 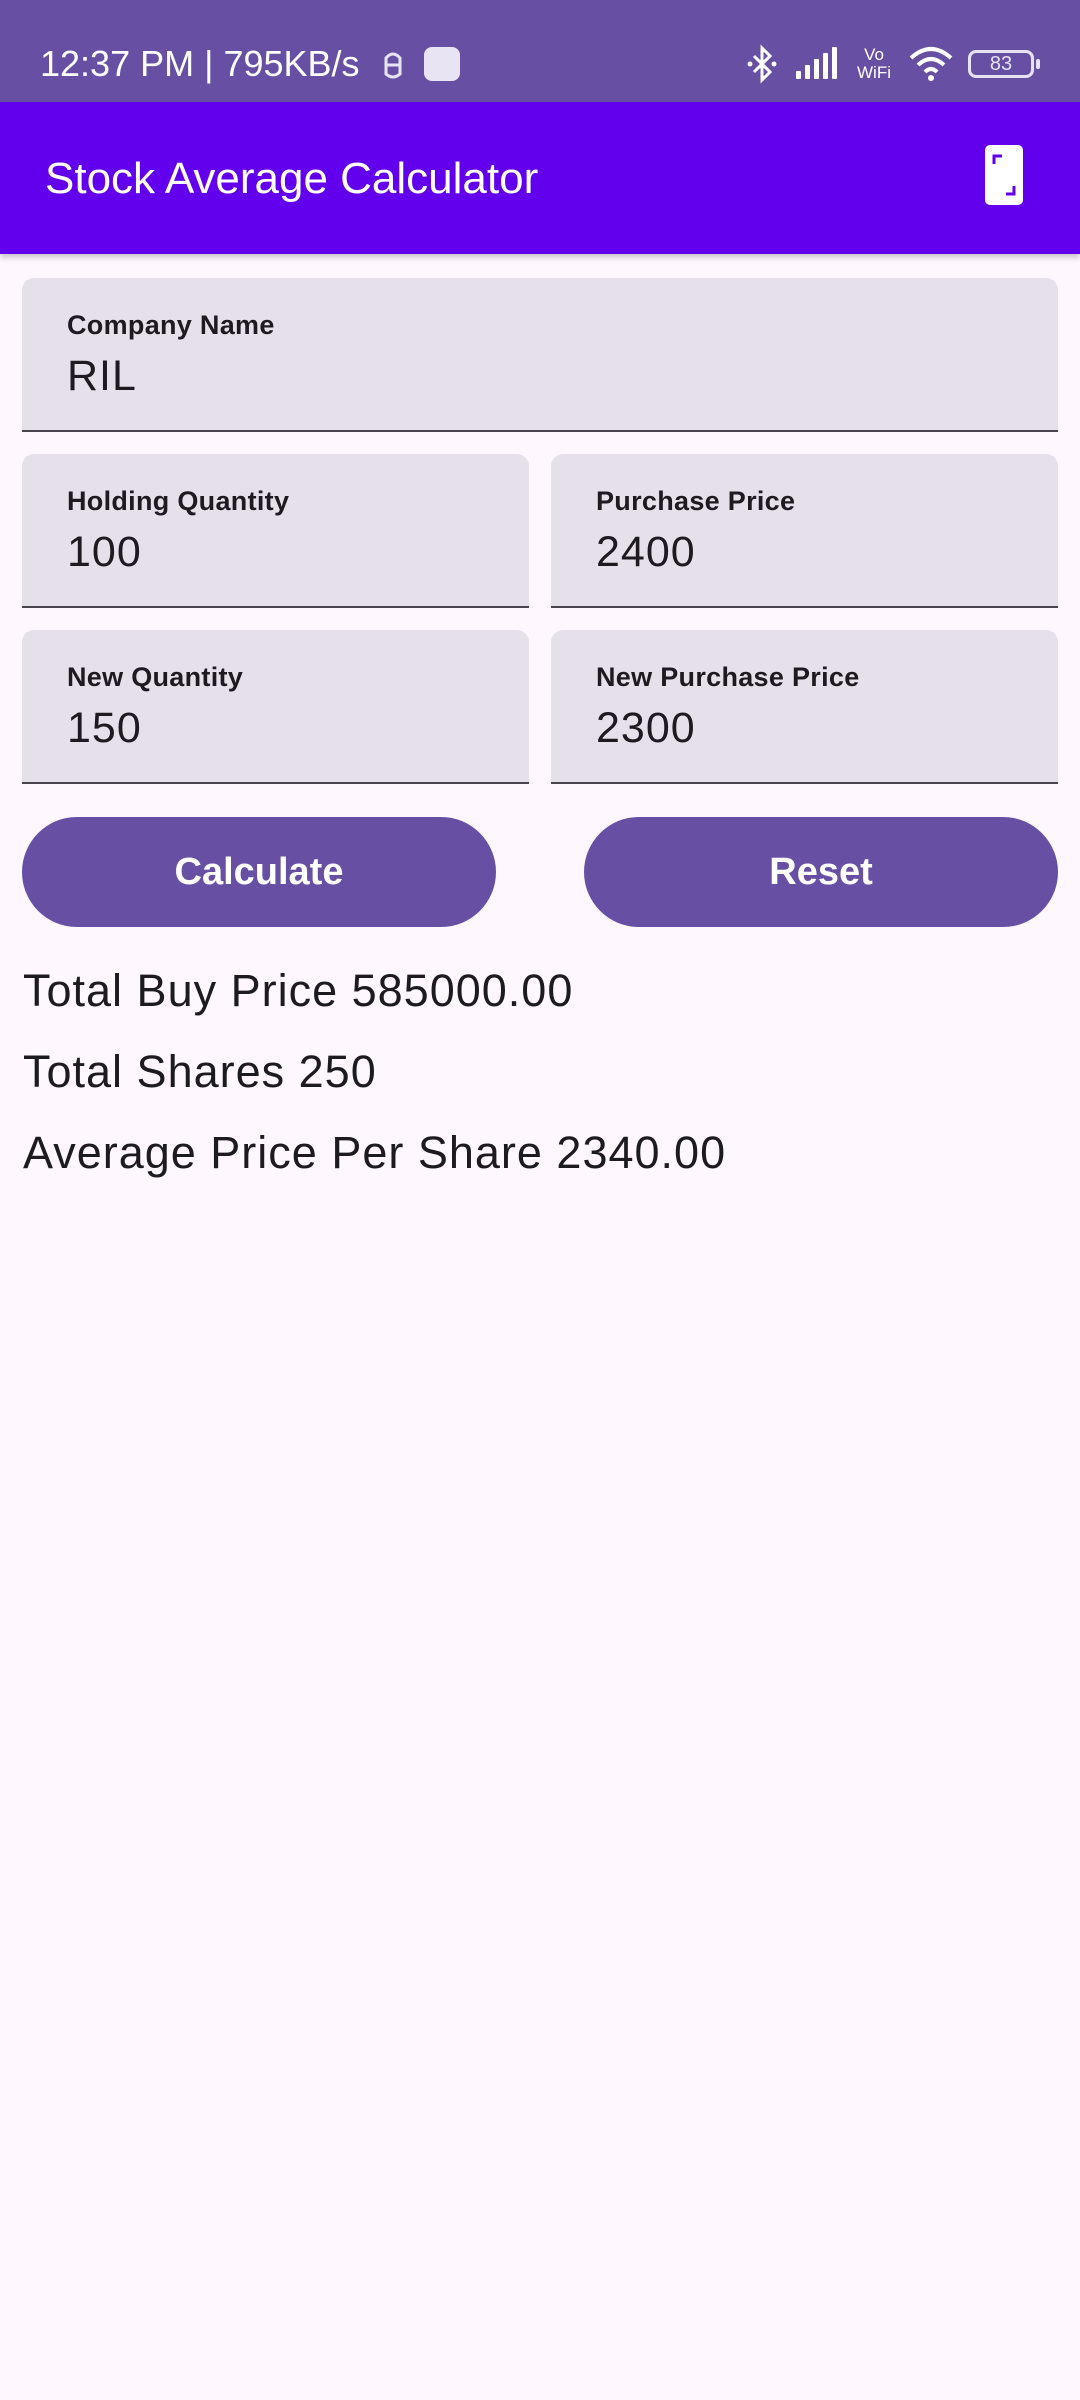 I want to click on status-time: 12:37 PM | 795KB/s, so click(x=200, y=63).